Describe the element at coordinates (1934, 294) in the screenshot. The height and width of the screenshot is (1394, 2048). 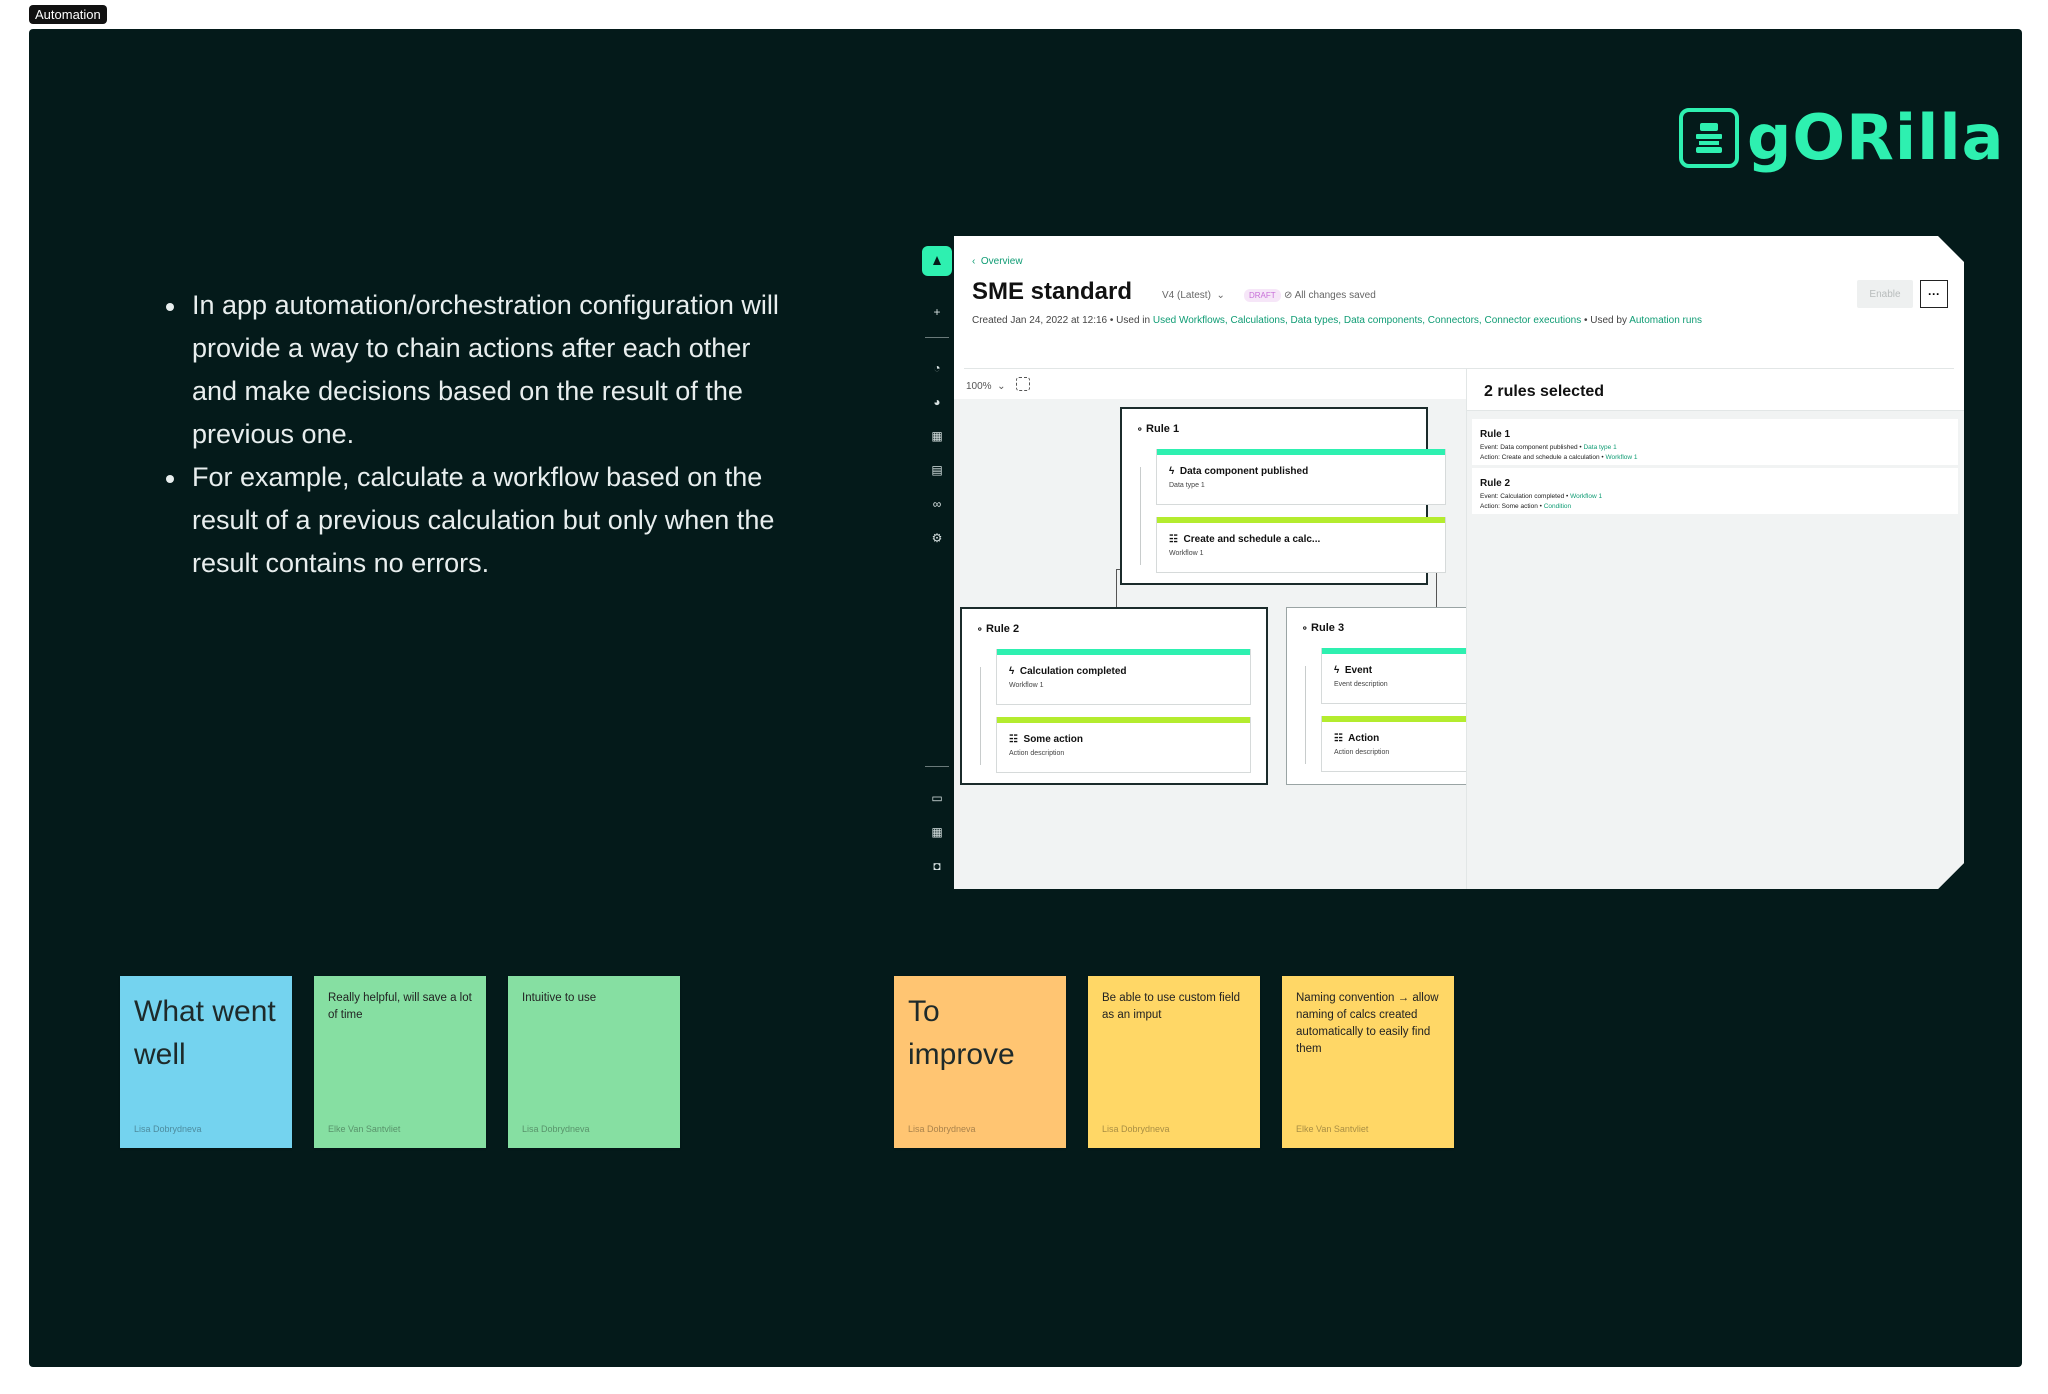
I see `more-options-button: ···` at that location.